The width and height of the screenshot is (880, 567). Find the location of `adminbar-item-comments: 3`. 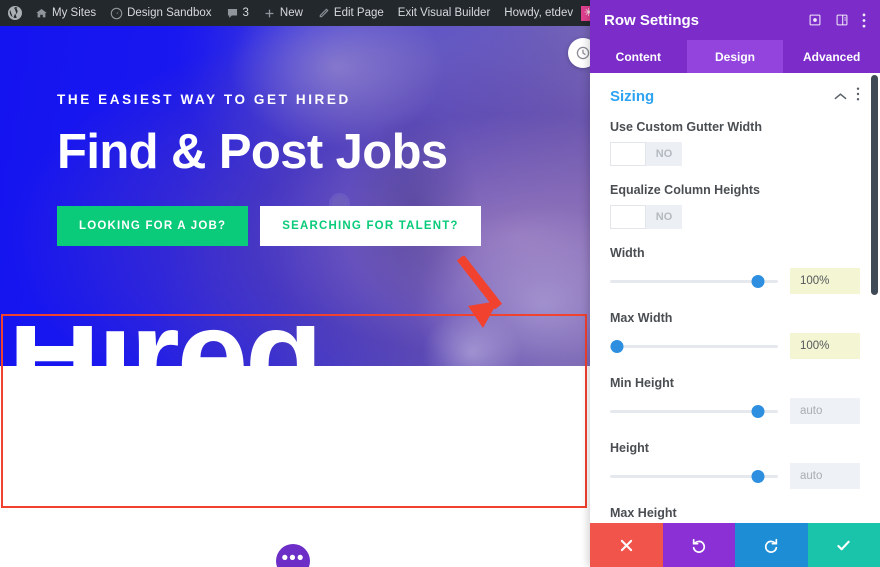

adminbar-item-comments: 3 is located at coordinates (237, 13).